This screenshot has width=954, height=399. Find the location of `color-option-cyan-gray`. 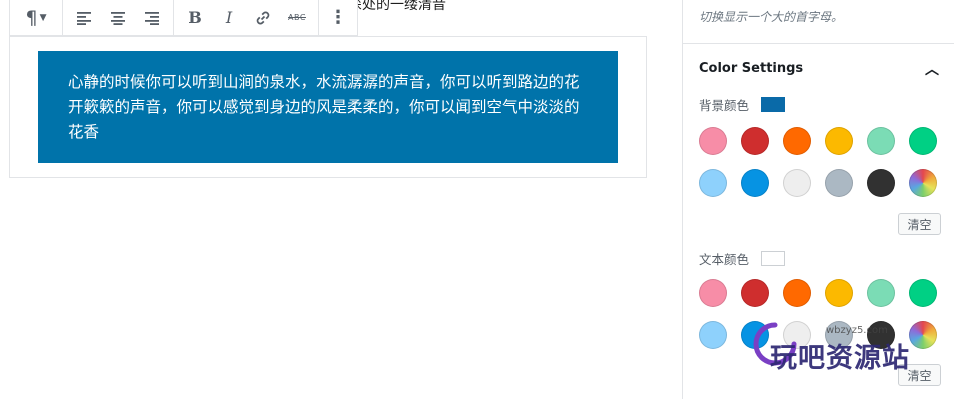

color-option-cyan-gray is located at coordinates (839, 183).